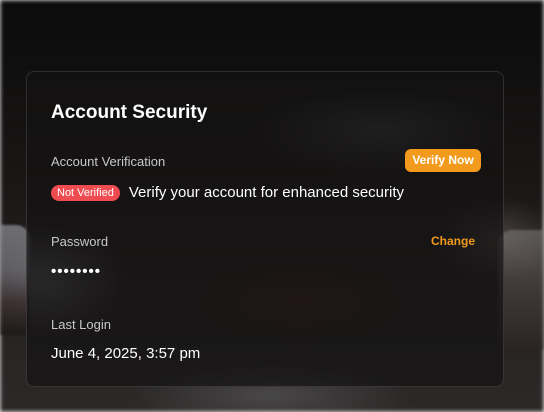 This screenshot has width=544, height=412. Describe the element at coordinates (85, 192) in the screenshot. I see `not-verified-badge: Not Verified` at that location.